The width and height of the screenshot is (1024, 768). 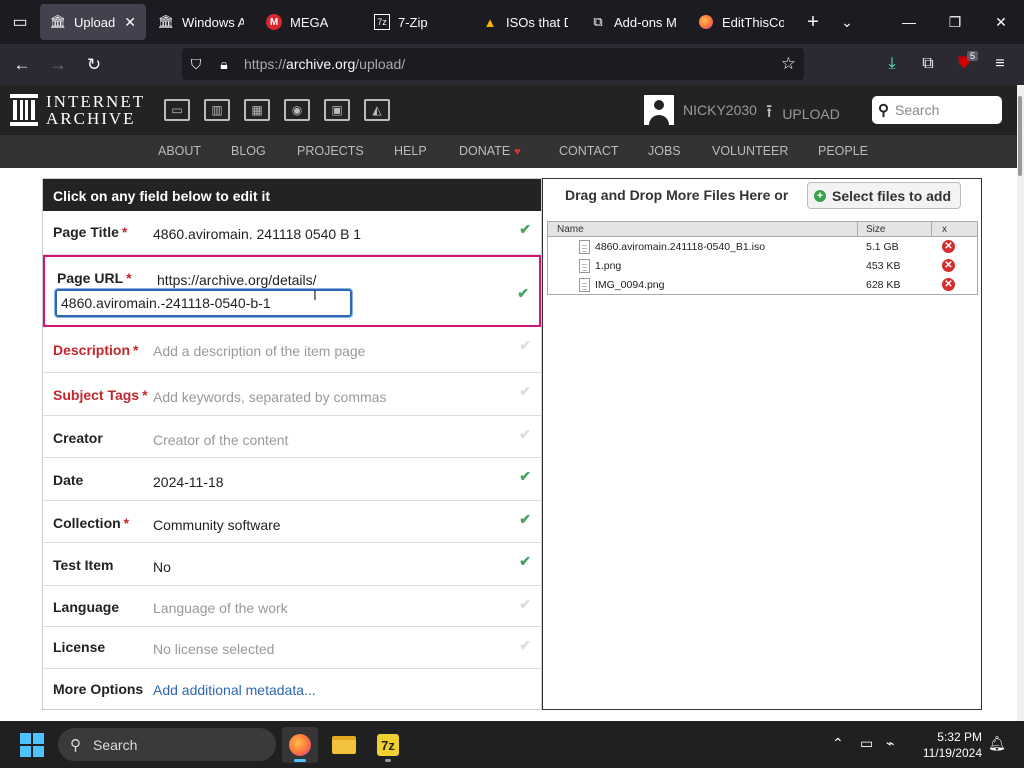 I want to click on tab-windows: 🏛 Windows A, so click(x=201, y=22).